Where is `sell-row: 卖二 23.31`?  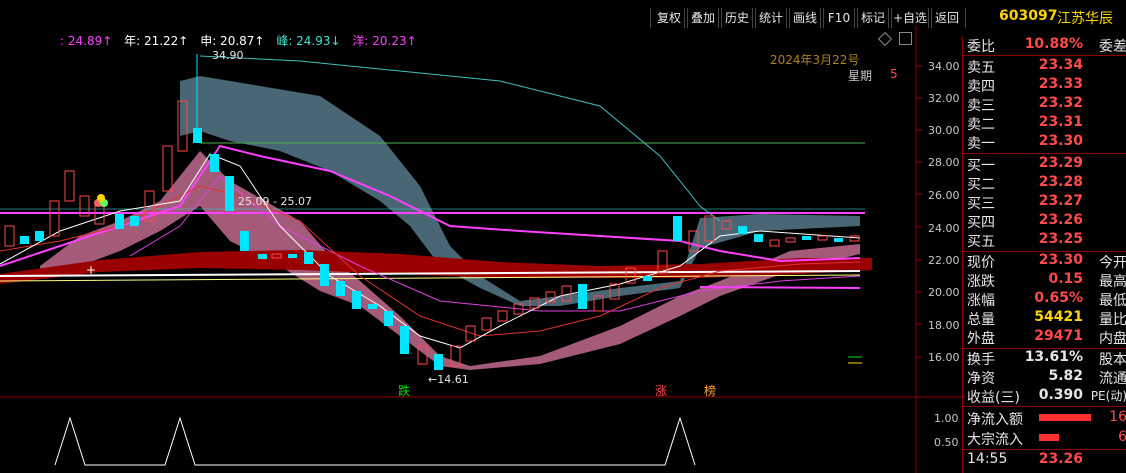
sell-row: 卖二 23.31 is located at coordinates (1046, 123).